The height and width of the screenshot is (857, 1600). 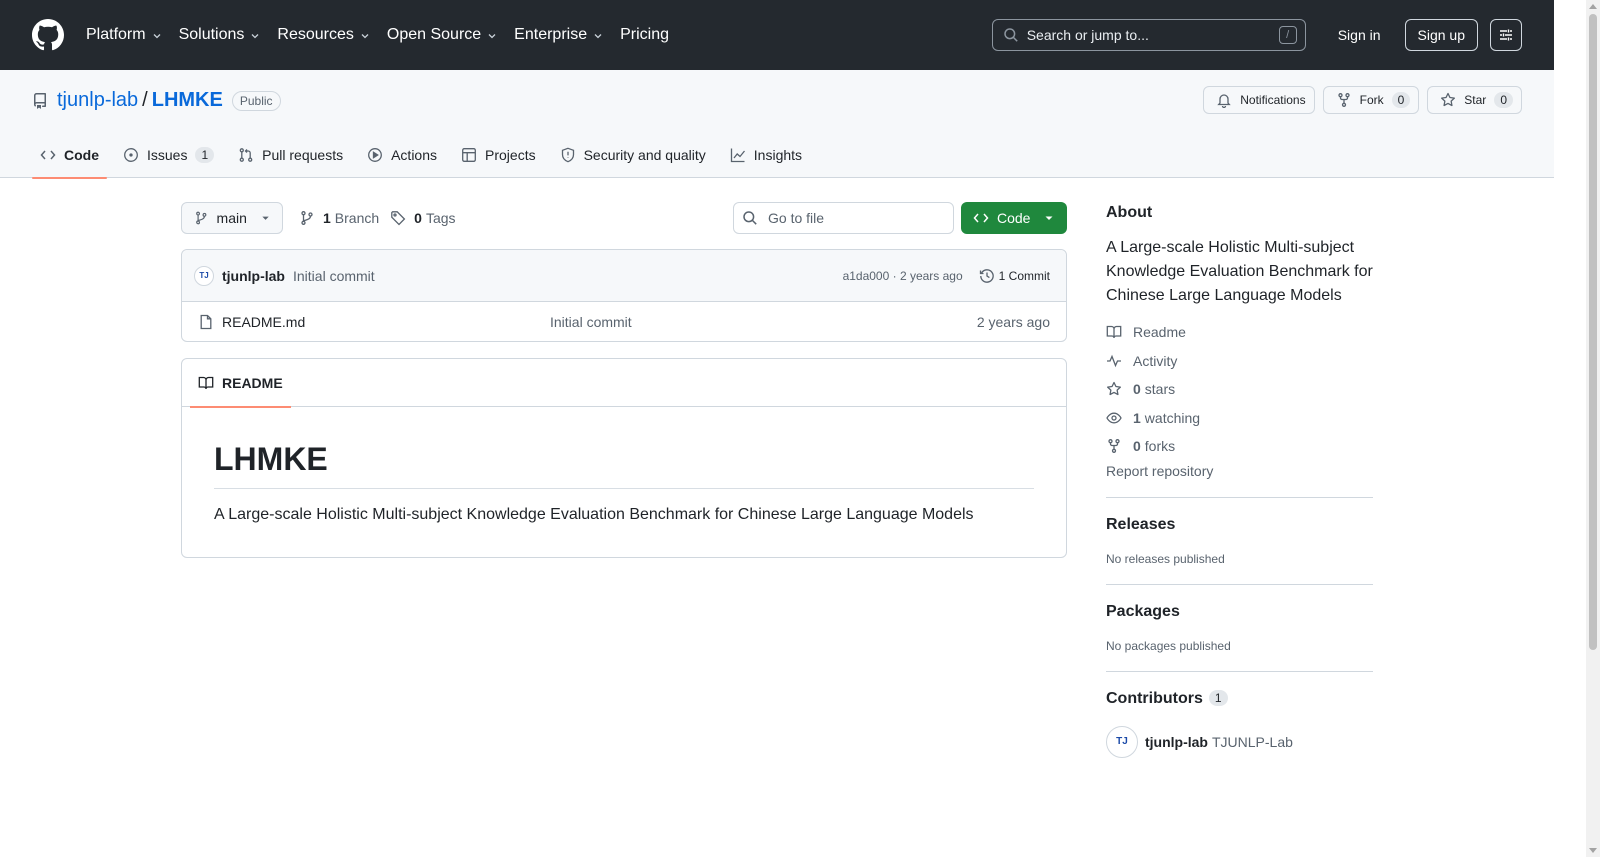 I want to click on pulse-icon, so click(x=1114, y=360).